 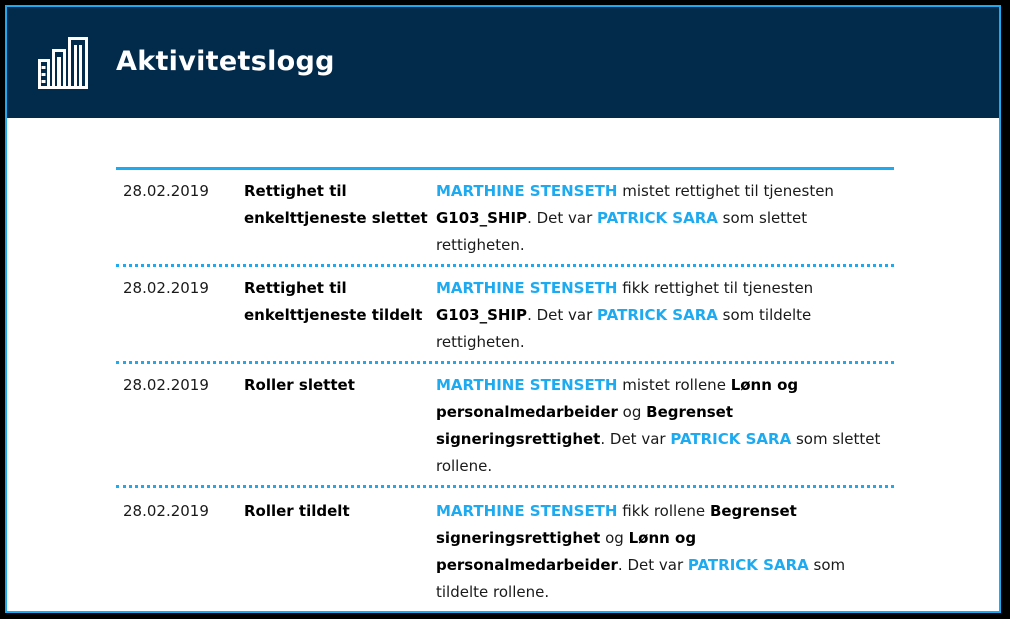 I want to click on log-event-type: Roller slettet, so click(x=299, y=385).